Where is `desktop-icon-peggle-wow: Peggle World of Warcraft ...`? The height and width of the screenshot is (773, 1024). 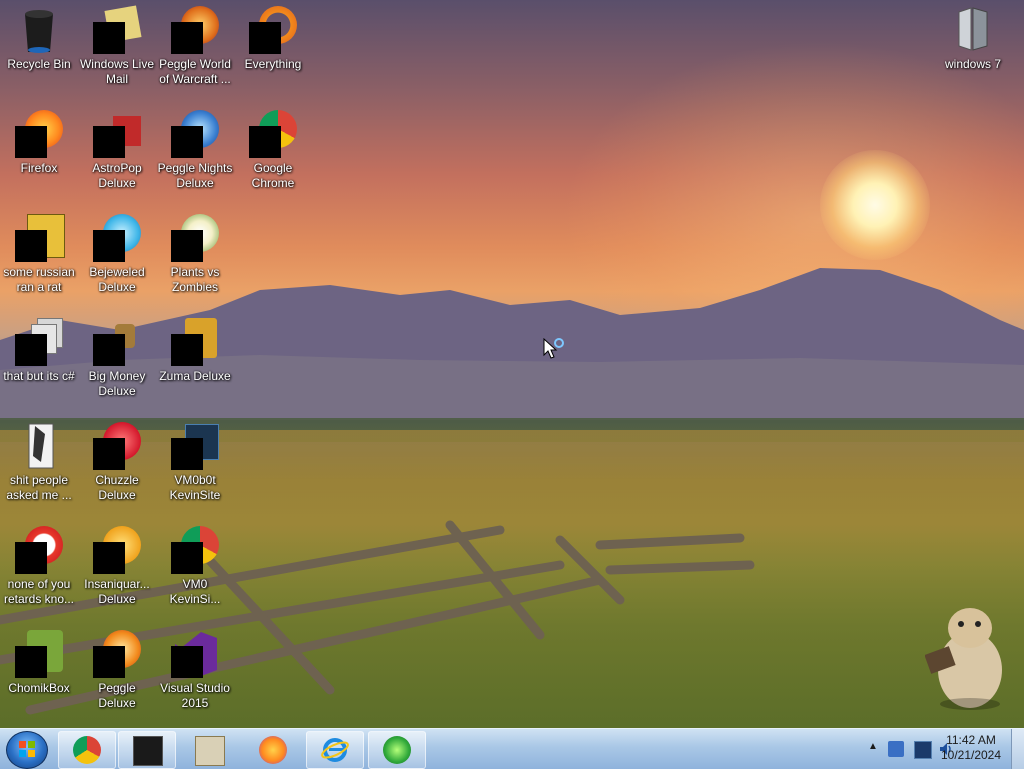
desktop-icon-peggle-wow: Peggle World of Warcraft ... is located at coordinates (195, 43).